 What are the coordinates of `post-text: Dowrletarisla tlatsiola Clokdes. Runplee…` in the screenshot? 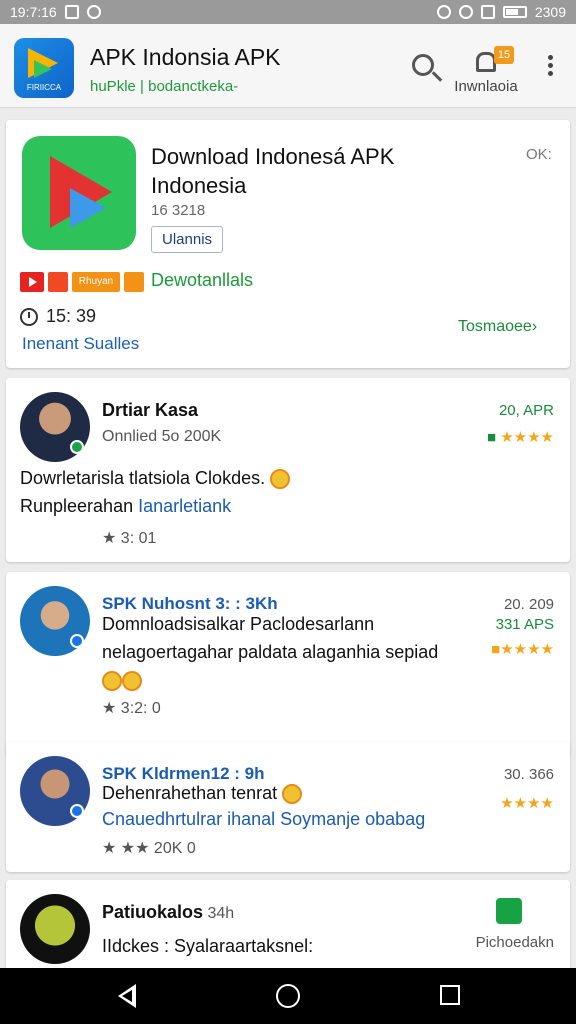 It's located at (230, 492).